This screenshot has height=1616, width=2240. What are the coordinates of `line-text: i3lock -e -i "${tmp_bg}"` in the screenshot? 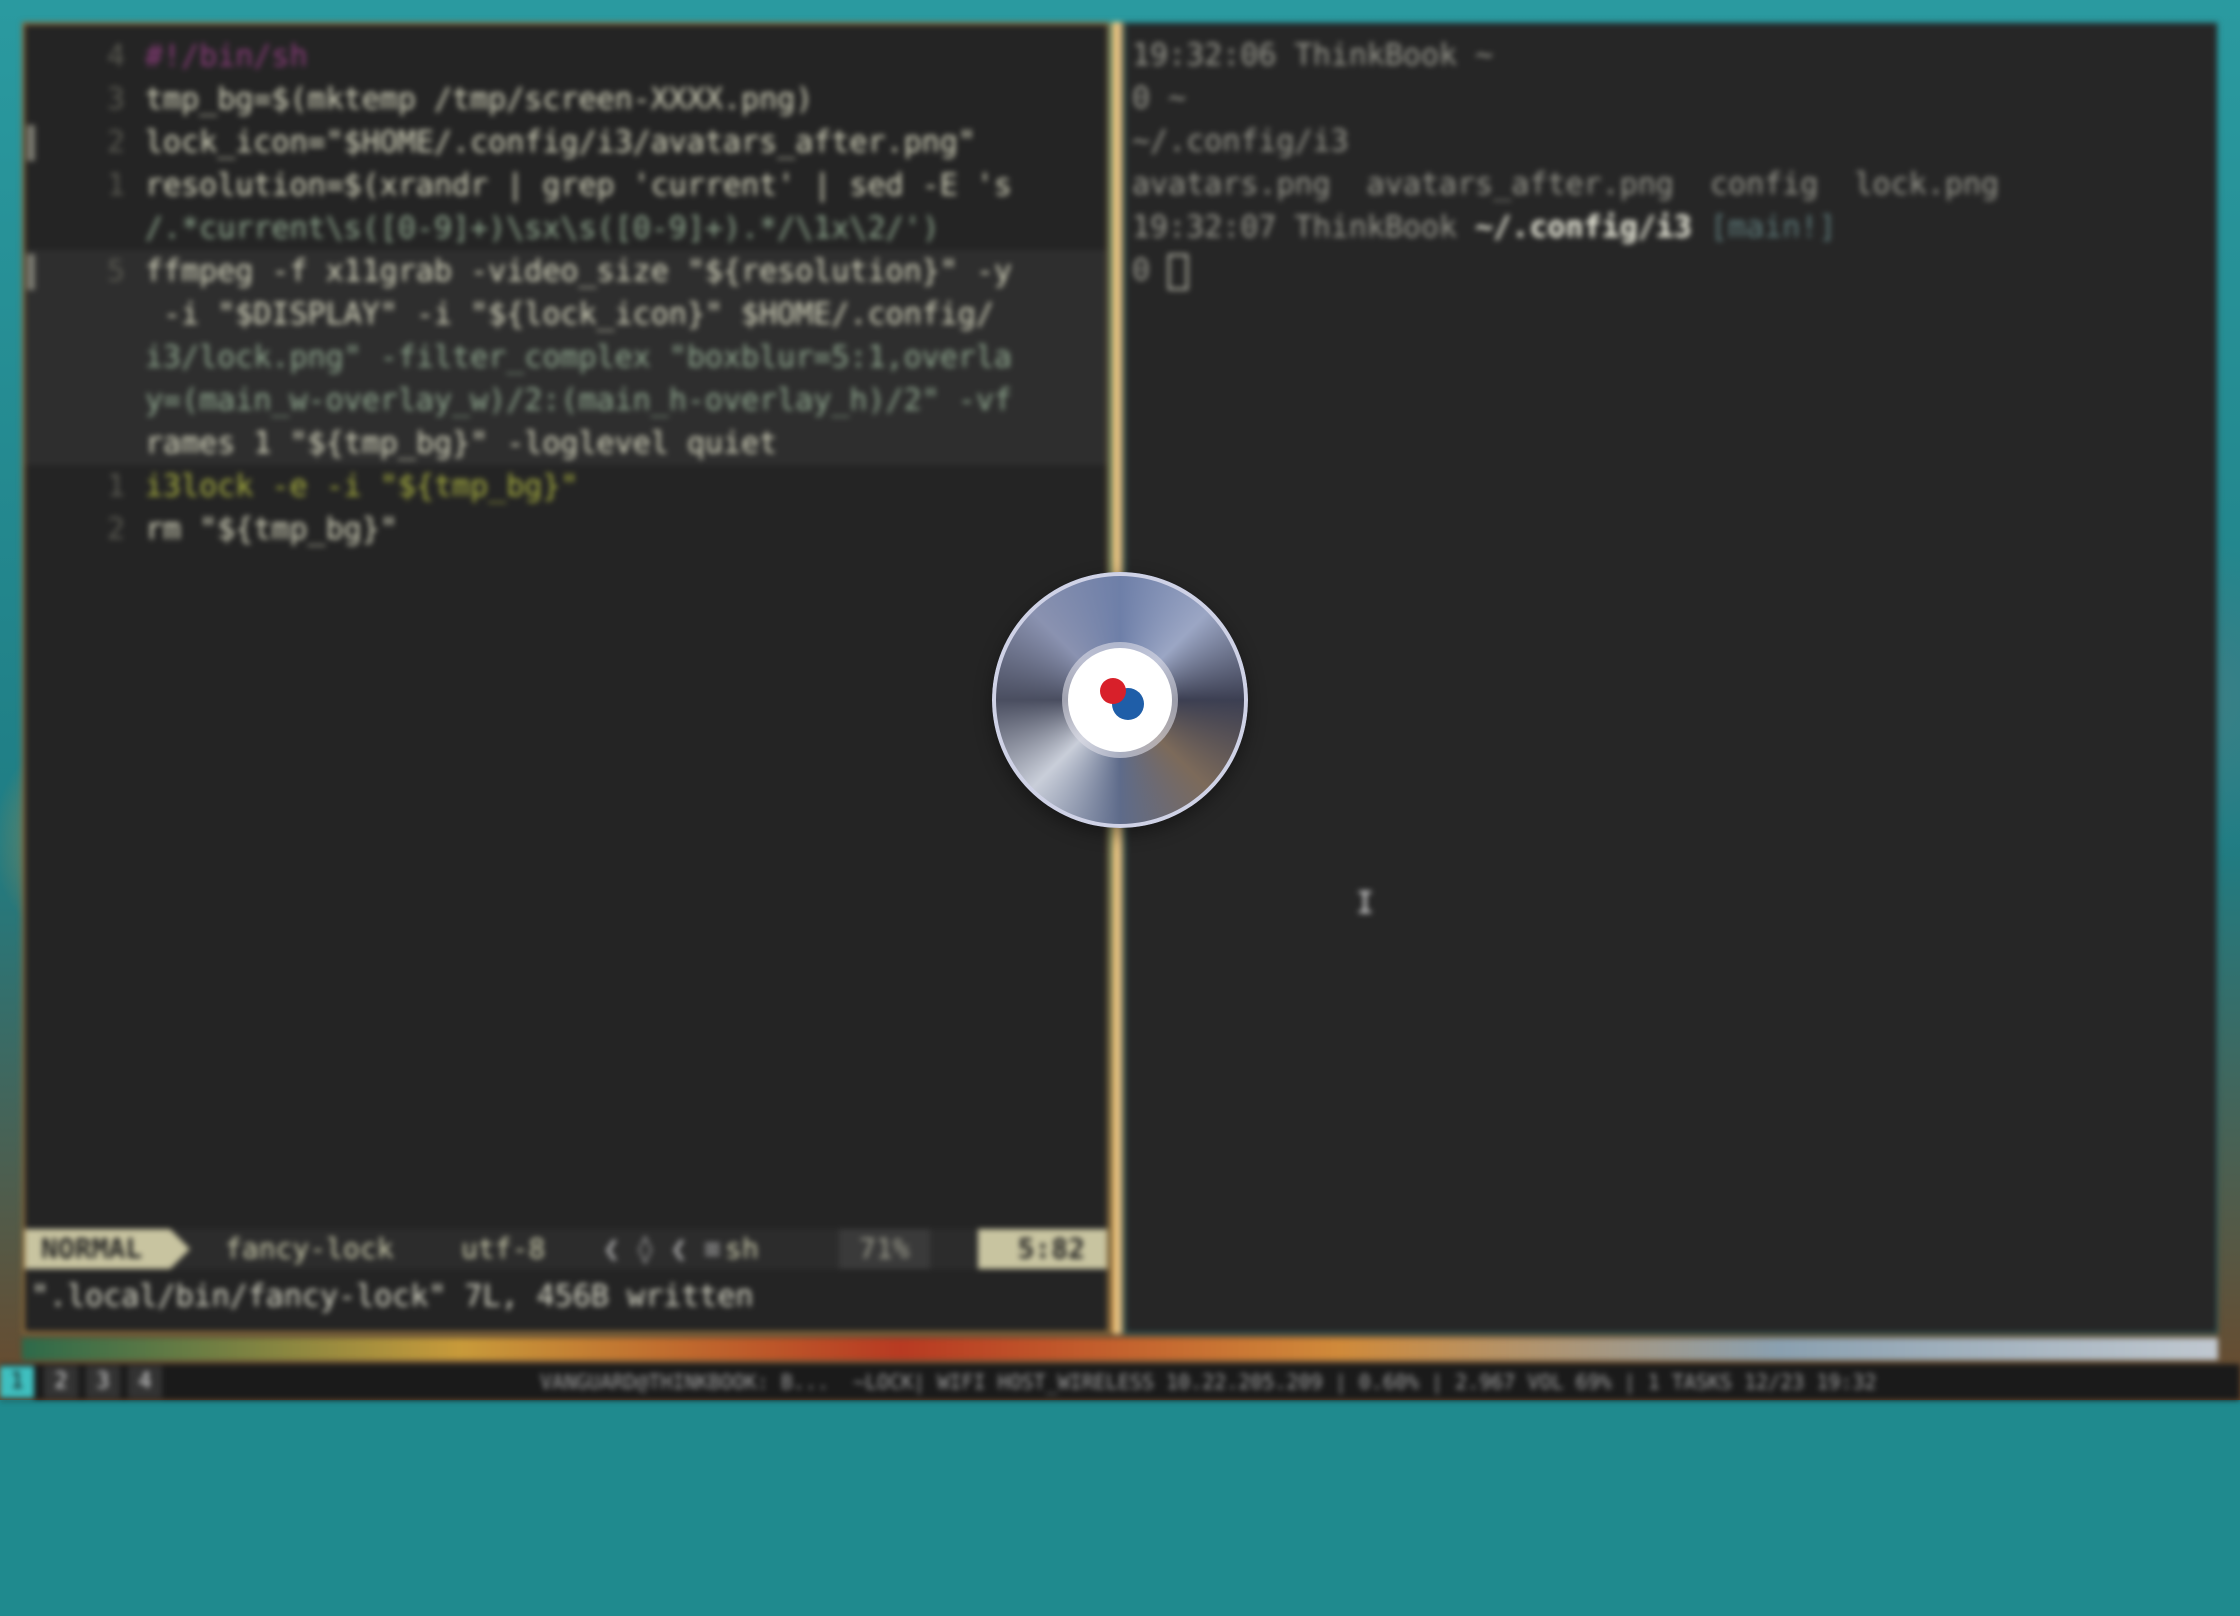 It's located at (362, 486).